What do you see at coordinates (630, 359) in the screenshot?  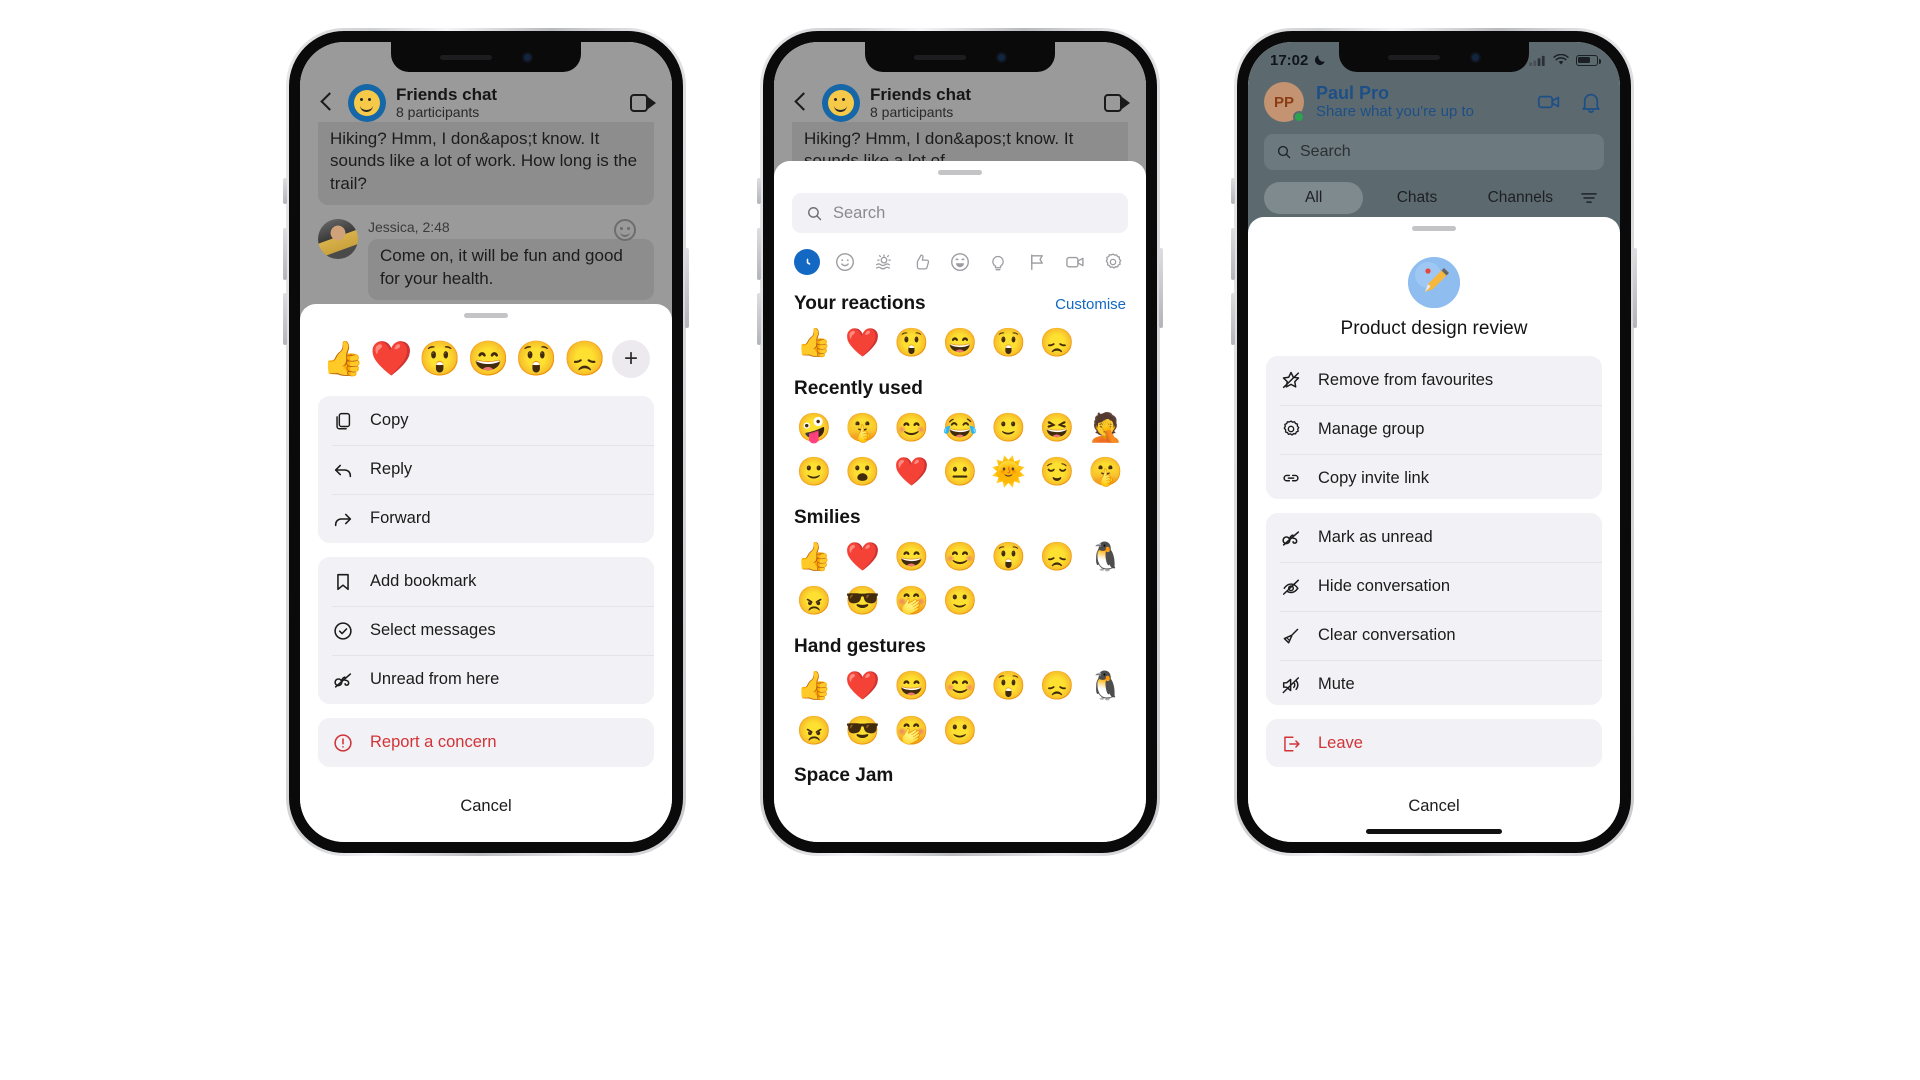 I see `add-reaction-button: +` at bounding box center [630, 359].